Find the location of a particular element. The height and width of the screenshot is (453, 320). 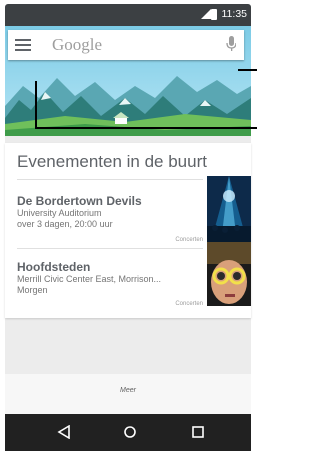

status-time: 11:35 is located at coordinates (234, 14).